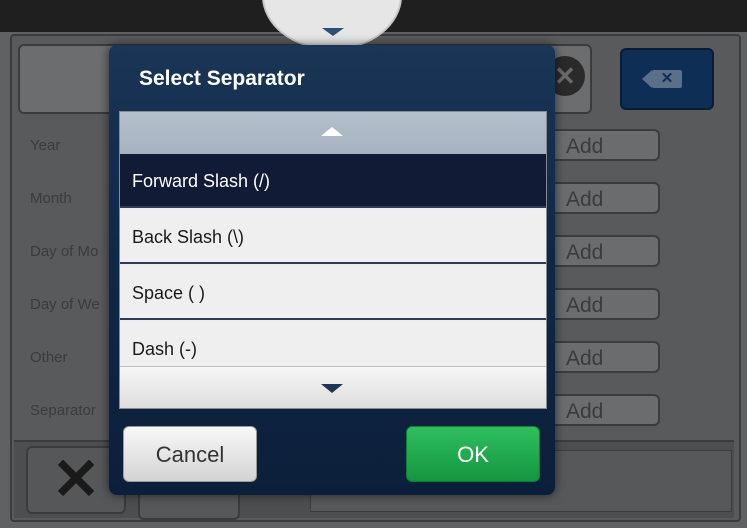 The height and width of the screenshot is (528, 747). I want to click on dialog-title: Select Separator, so click(222, 78).